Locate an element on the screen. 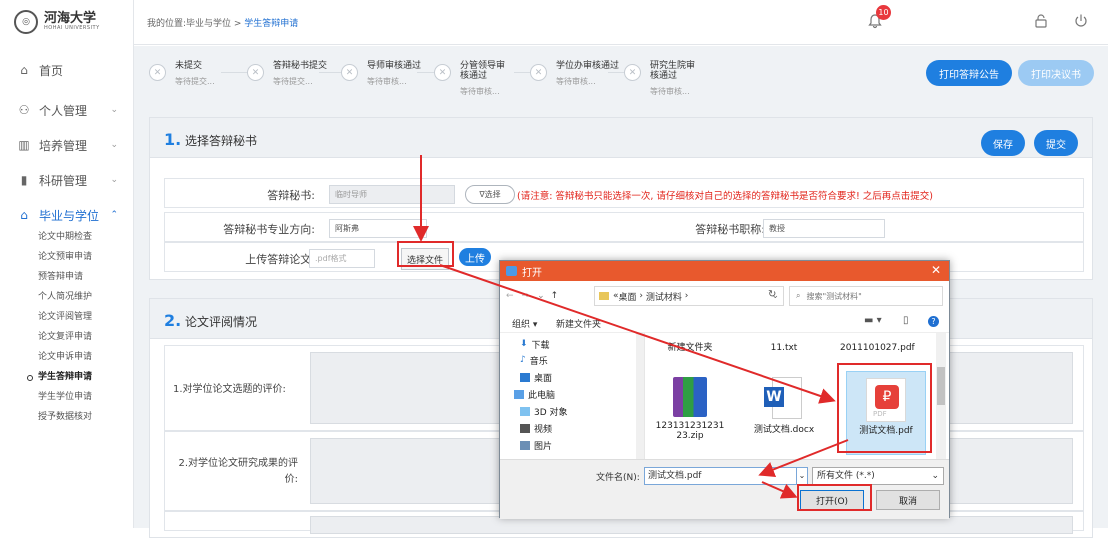  path-segment: 桌面 is located at coordinates (628, 296).